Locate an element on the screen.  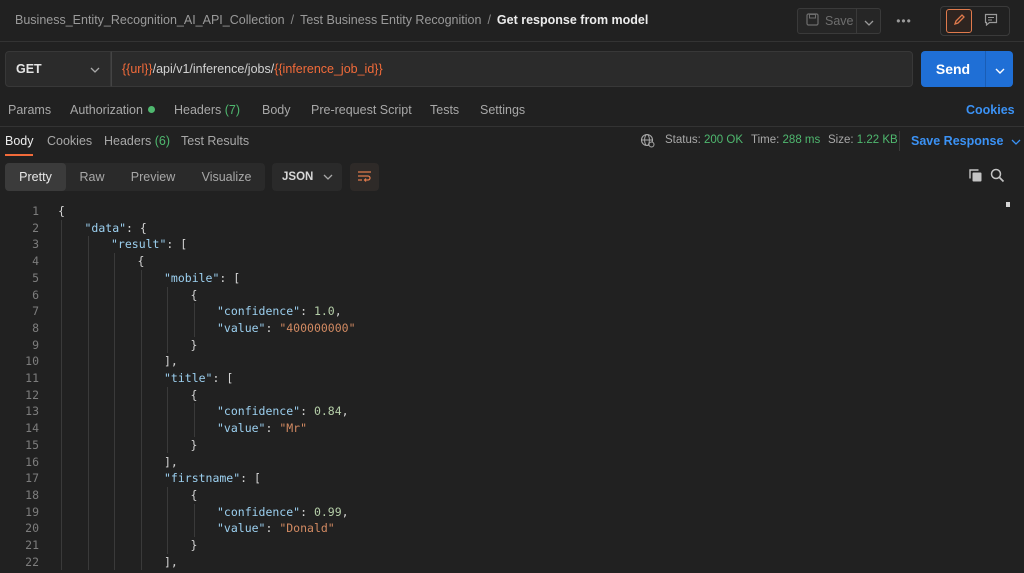
response-tab-body: Body is located at coordinates (19, 141).